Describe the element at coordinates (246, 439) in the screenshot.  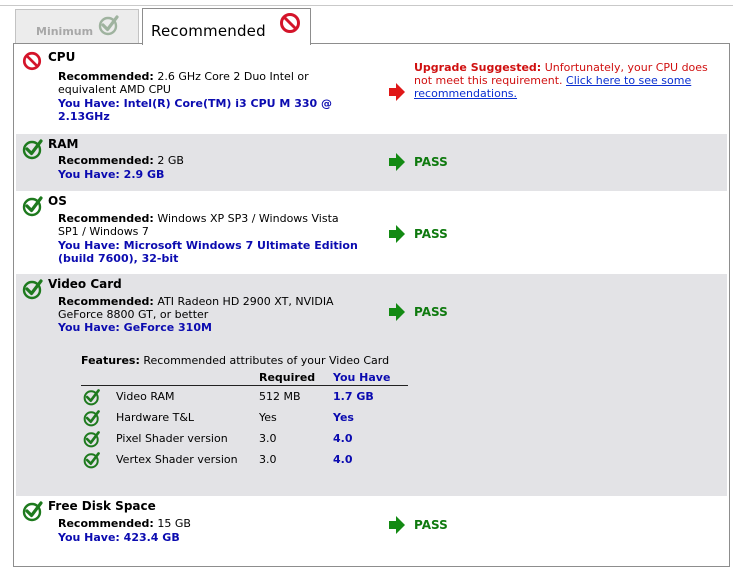
I see `feature-row: Pixel Shader version 3.0 4.0` at that location.